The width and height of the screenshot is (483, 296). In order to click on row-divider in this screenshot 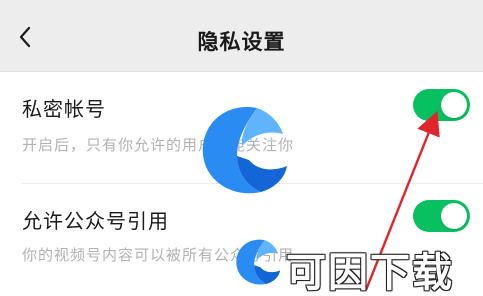, I will do `click(252, 183)`.